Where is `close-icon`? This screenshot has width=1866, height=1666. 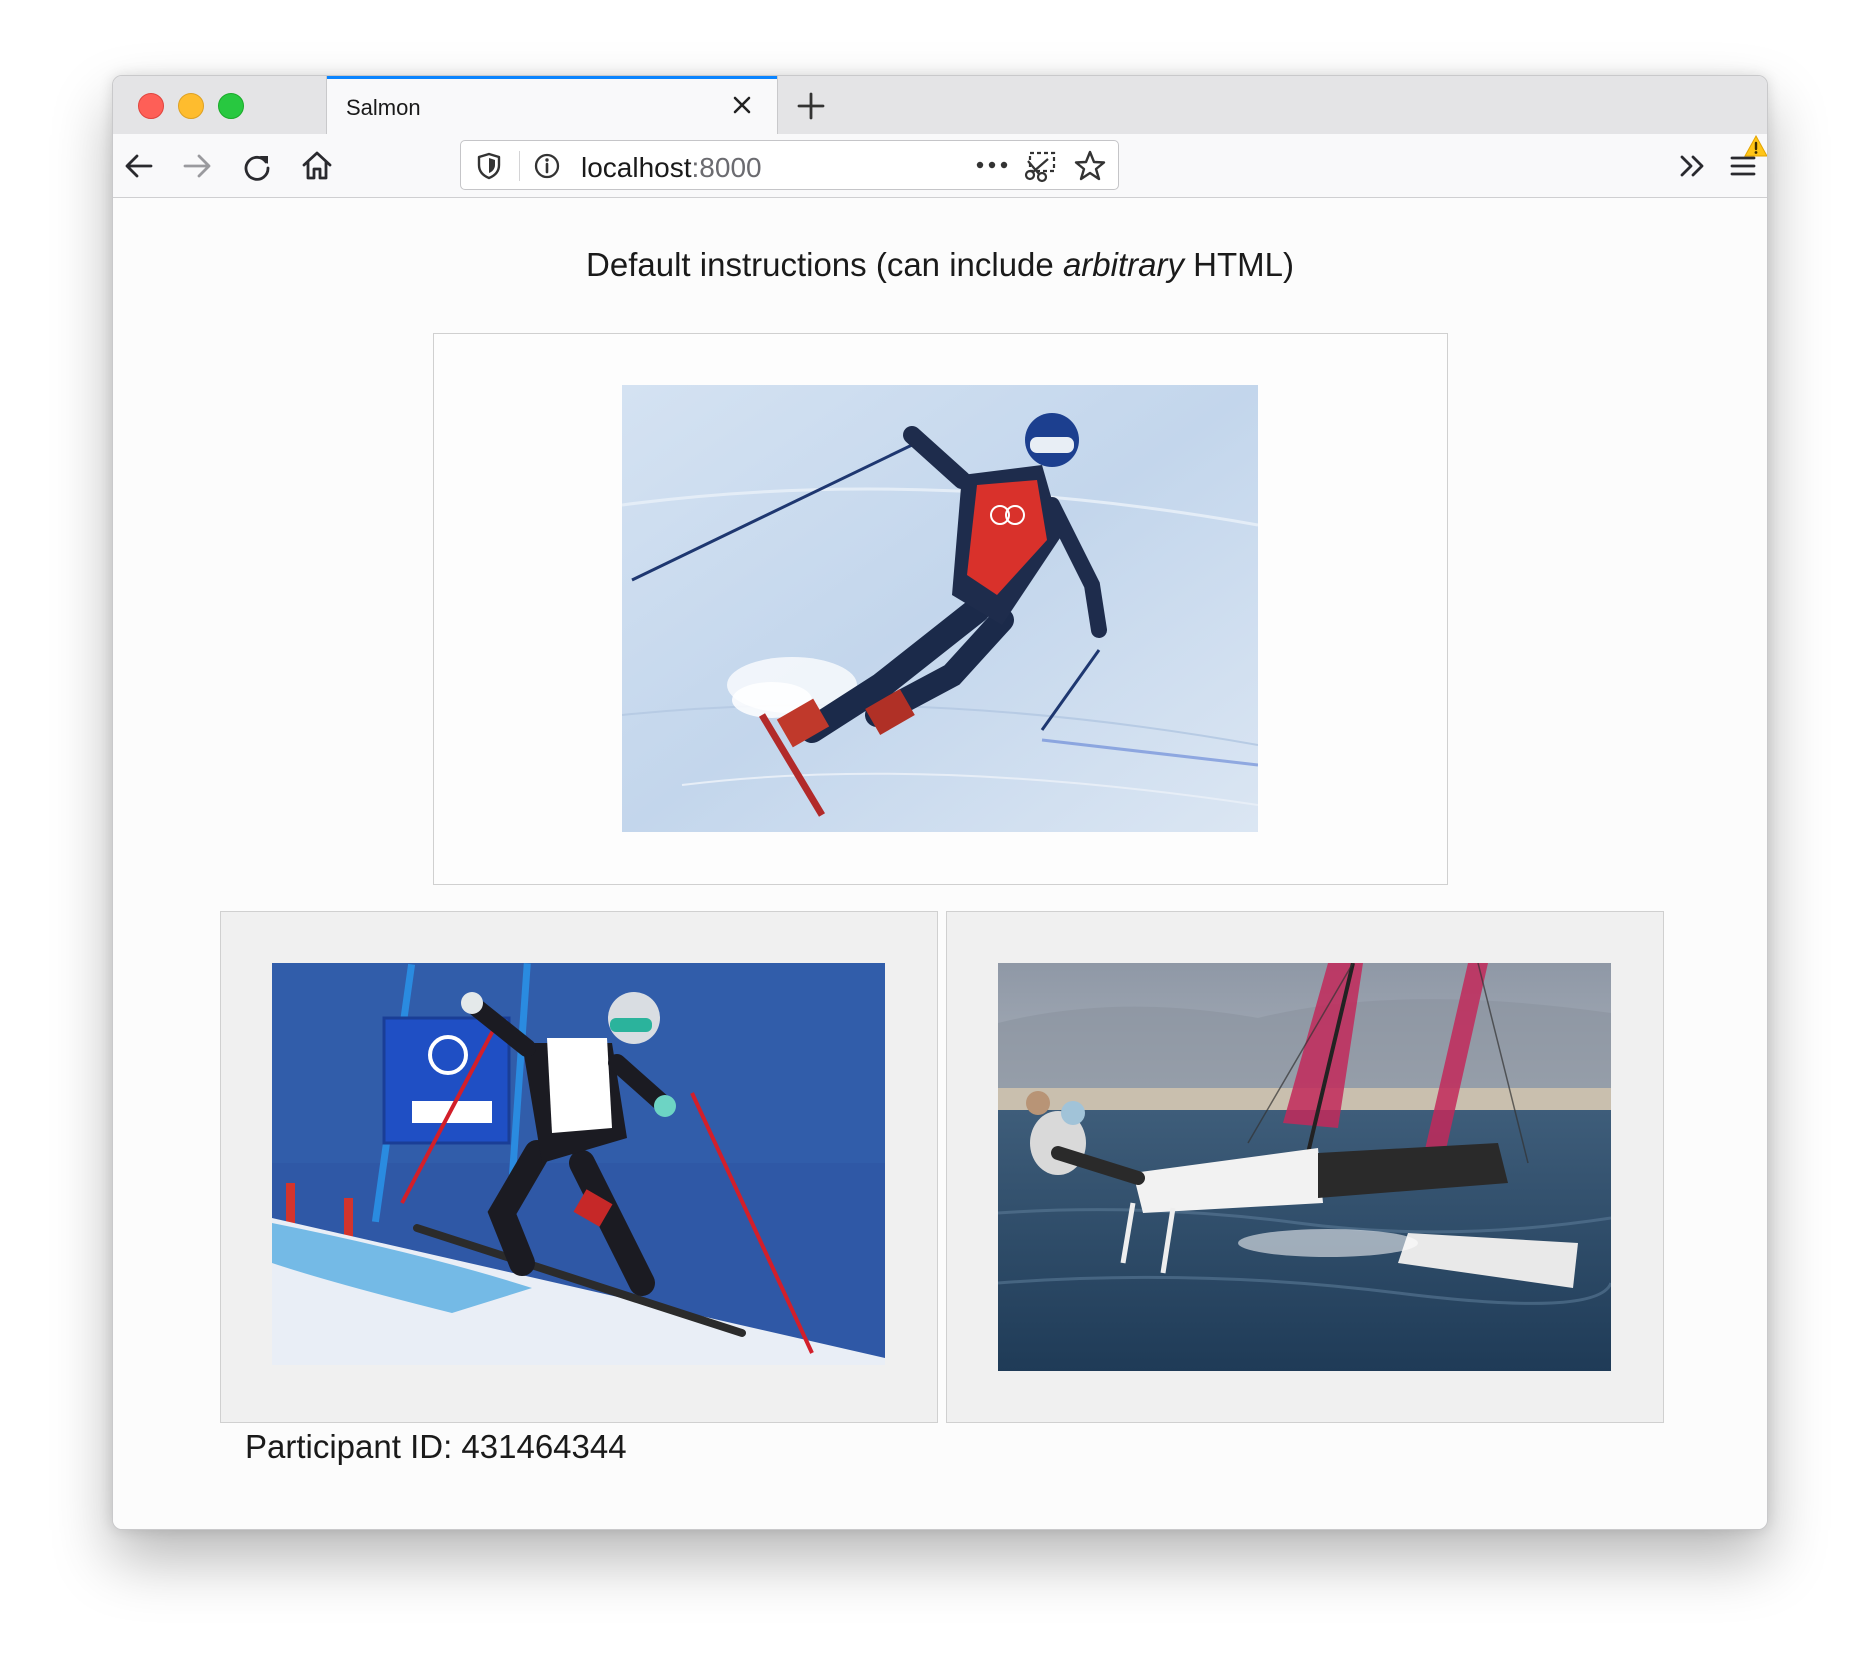
close-icon is located at coordinates (742, 105).